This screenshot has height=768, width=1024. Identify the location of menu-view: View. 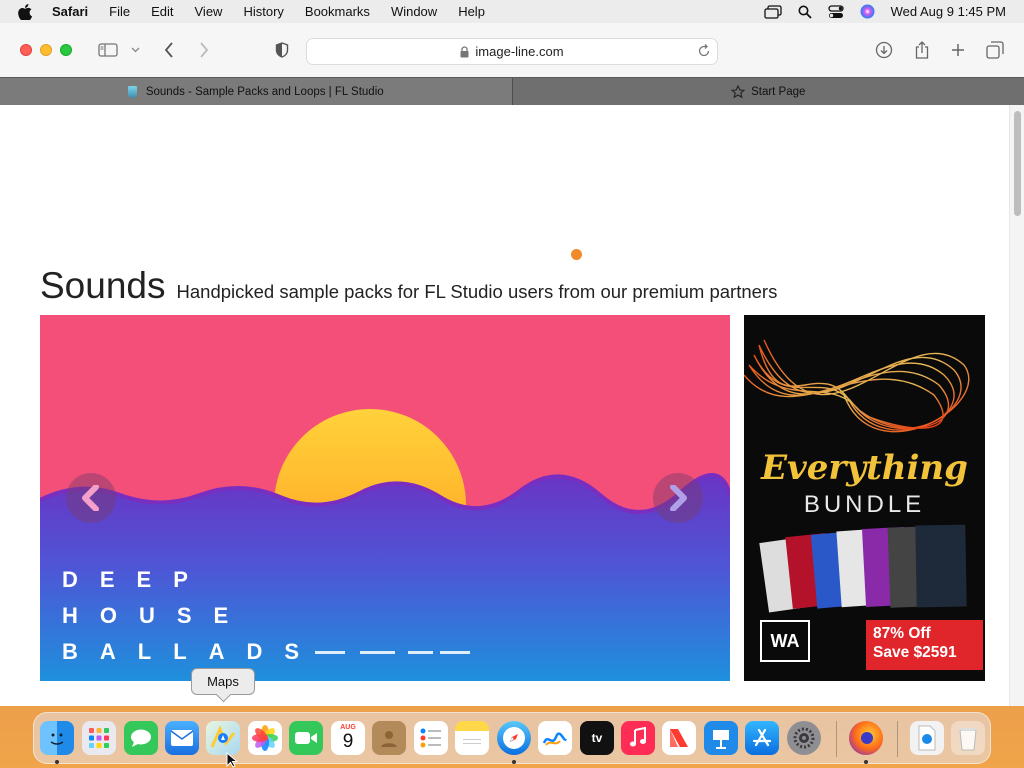
(209, 11).